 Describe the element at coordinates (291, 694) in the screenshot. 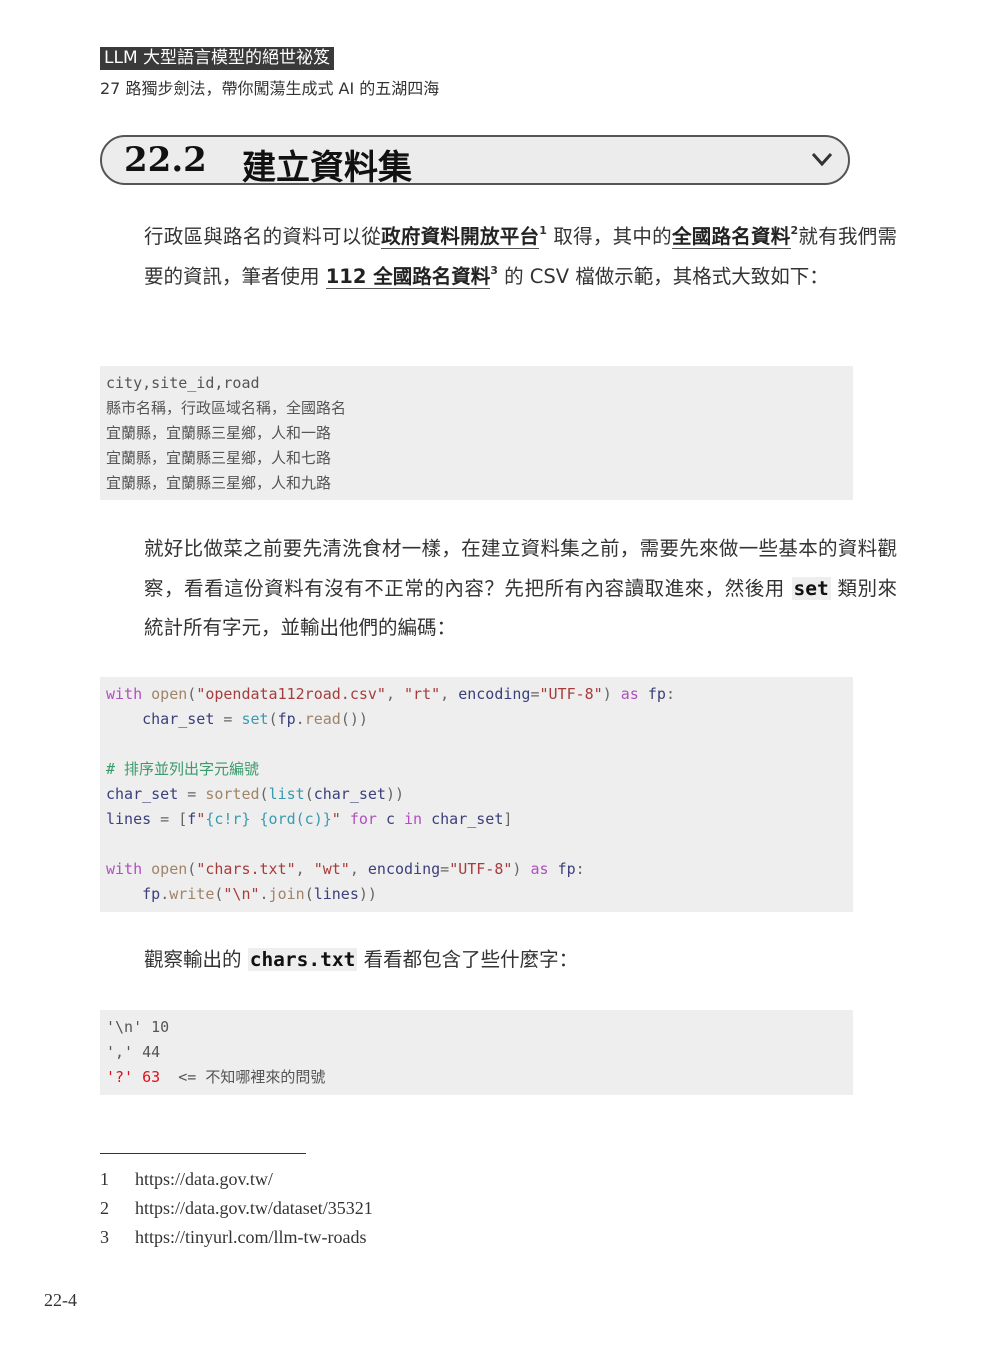

I see `code-token: "opendata112road.csv"` at that location.